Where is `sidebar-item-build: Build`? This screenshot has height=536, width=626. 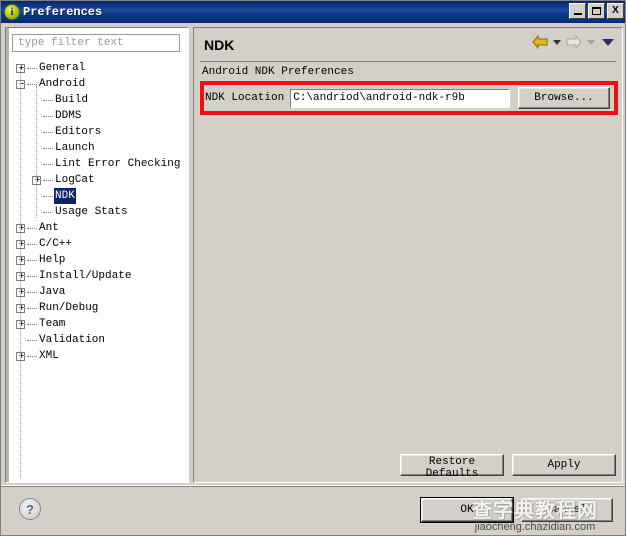 sidebar-item-build: Build is located at coordinates (95, 100).